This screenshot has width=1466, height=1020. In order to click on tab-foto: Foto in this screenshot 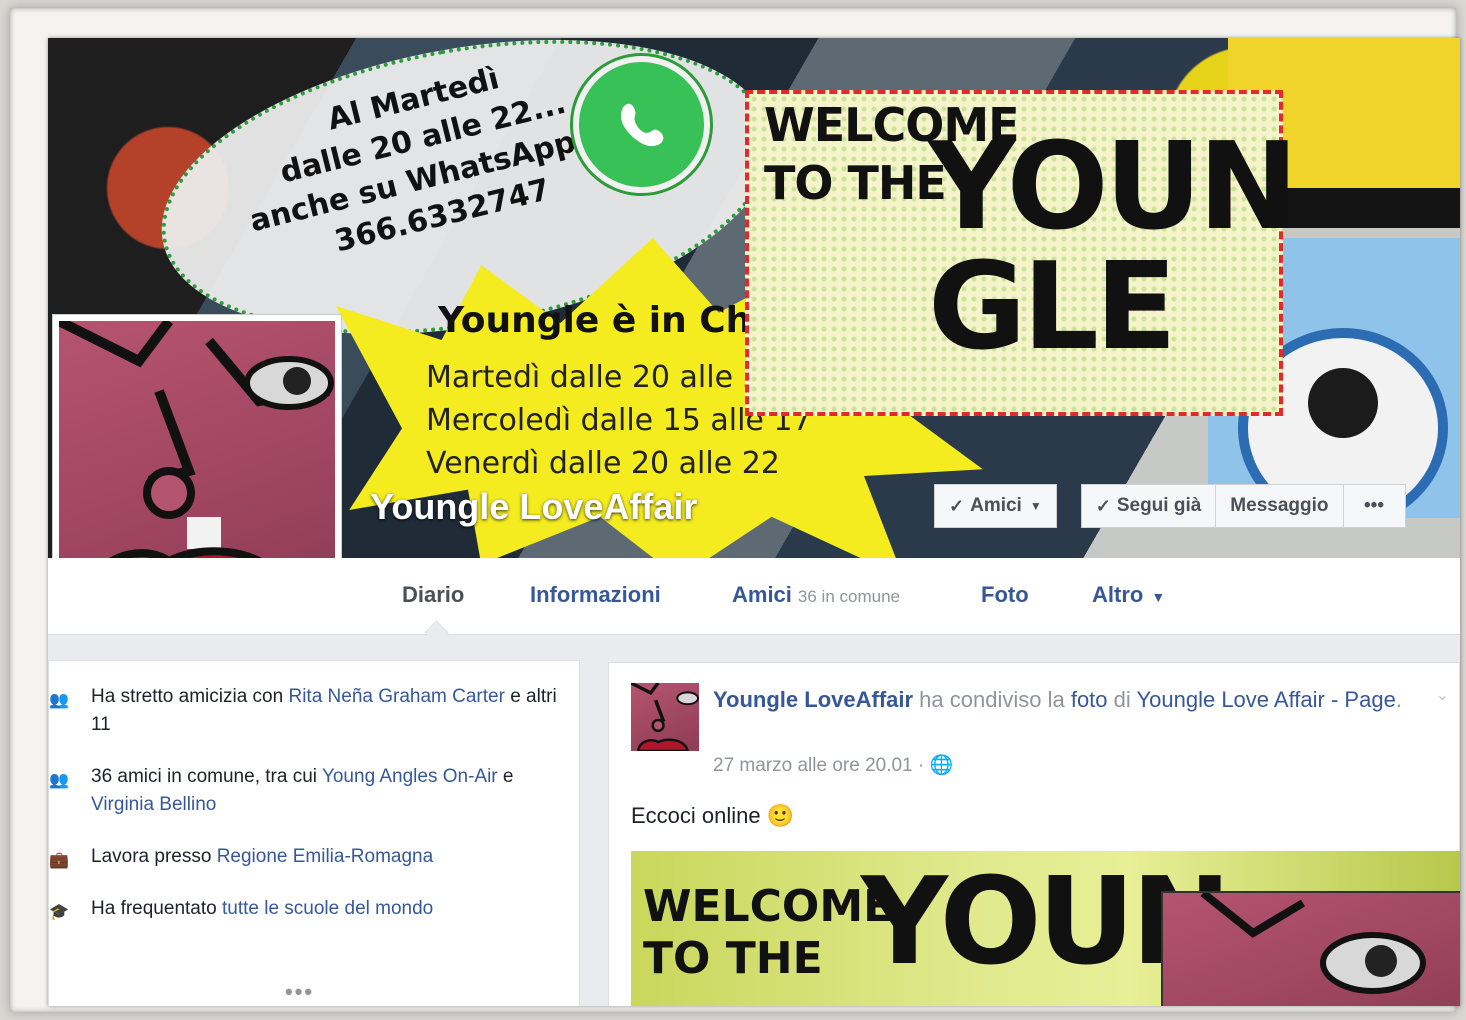, I will do `click(1005, 595)`.